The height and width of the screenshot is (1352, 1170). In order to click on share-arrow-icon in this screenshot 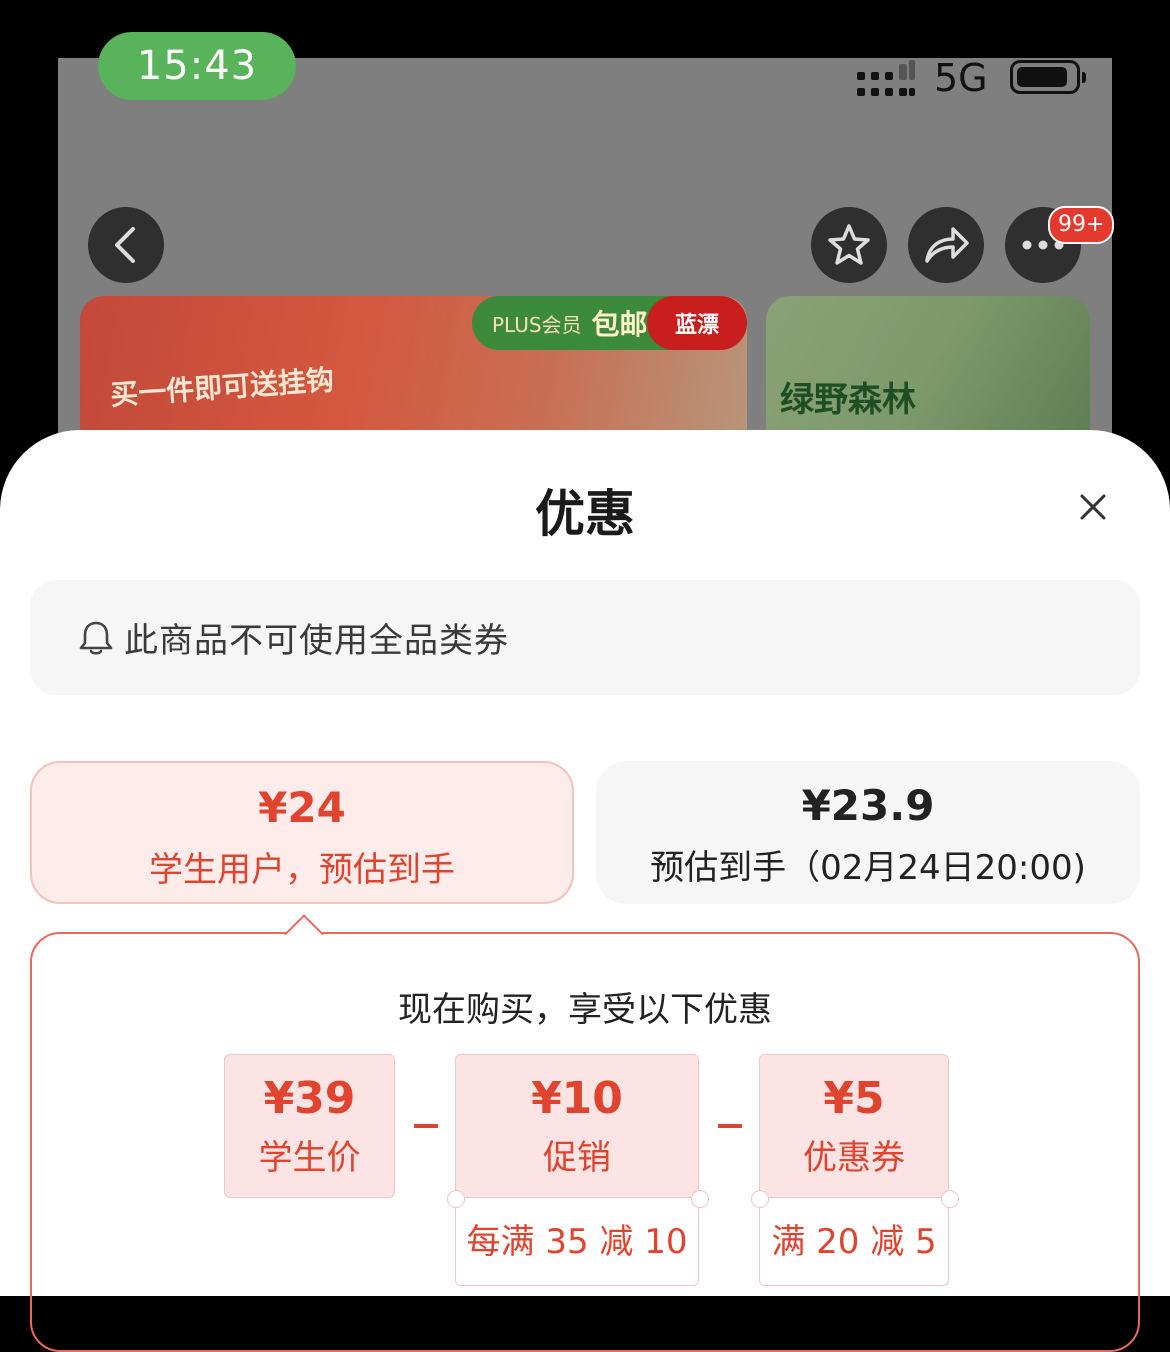, I will do `click(947, 245)`.